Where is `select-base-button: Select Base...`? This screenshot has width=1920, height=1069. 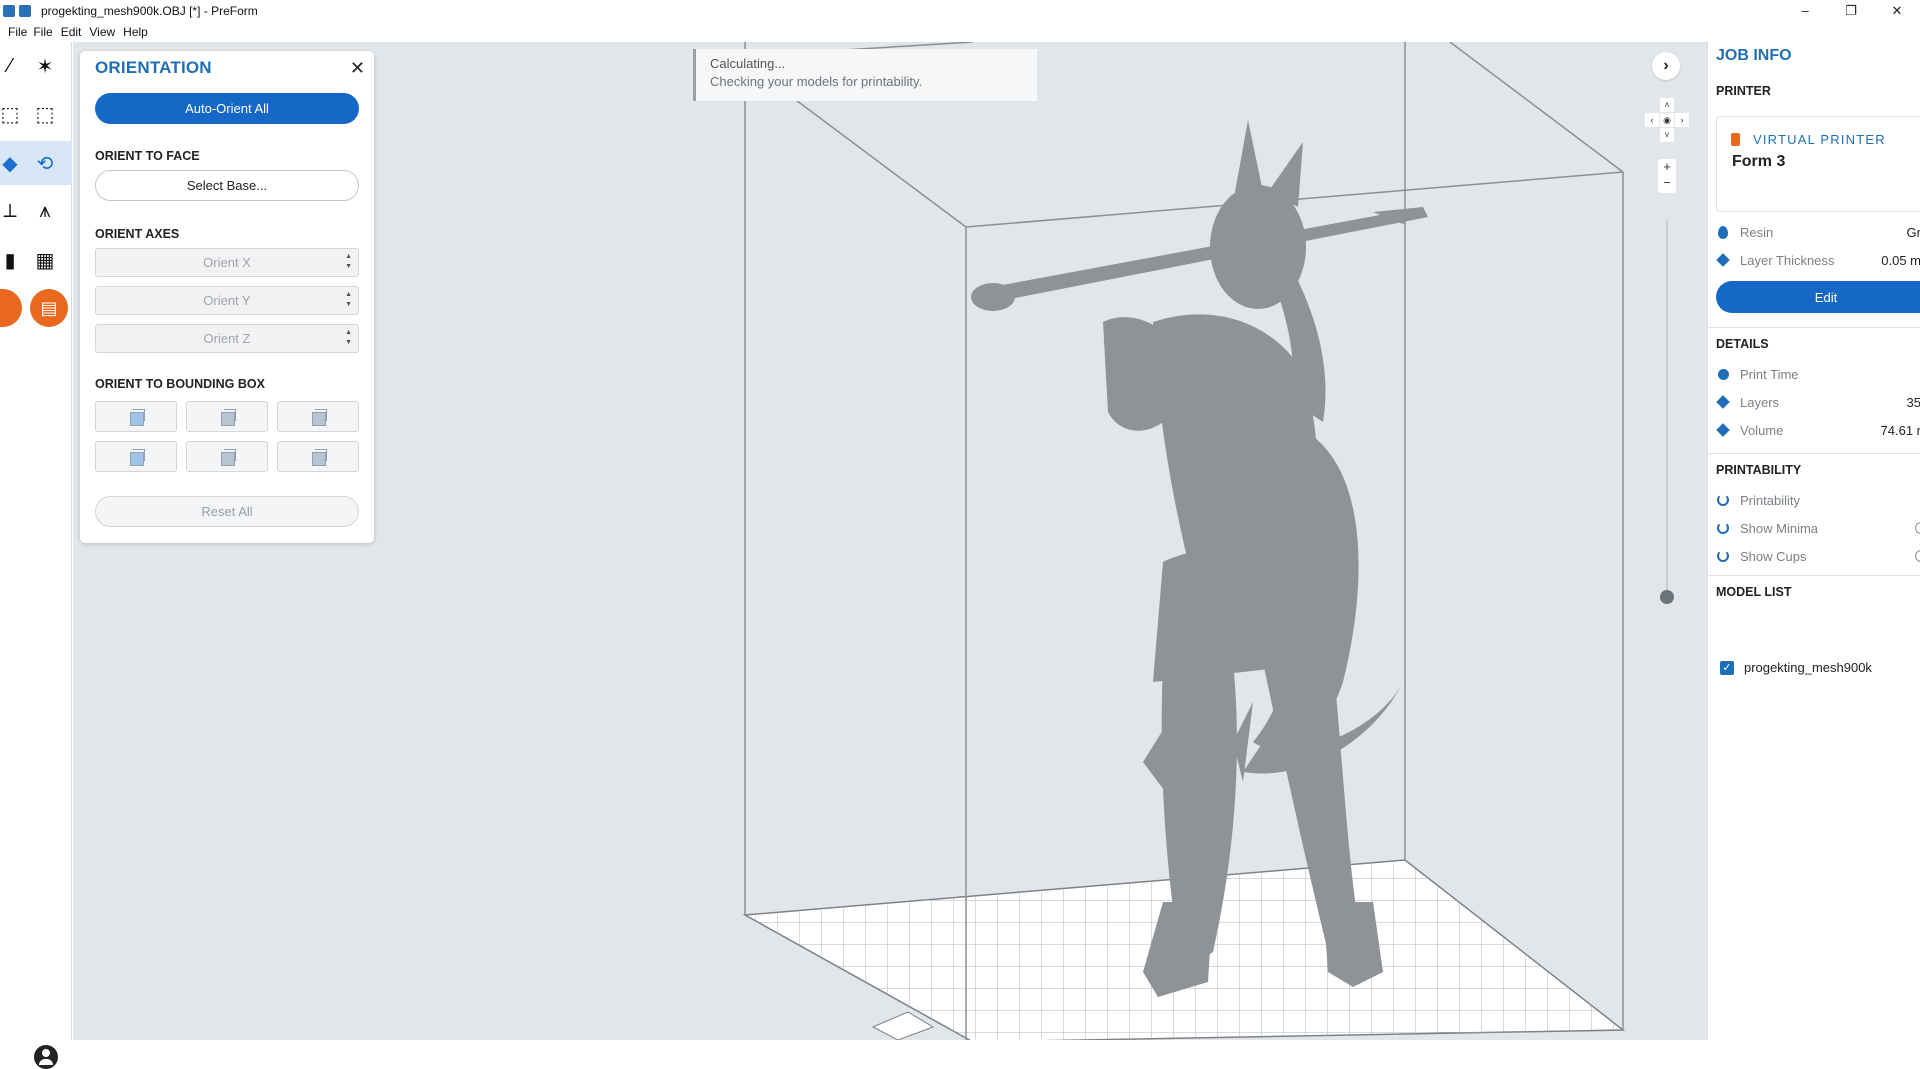
select-base-button: Select Base... is located at coordinates (227, 185).